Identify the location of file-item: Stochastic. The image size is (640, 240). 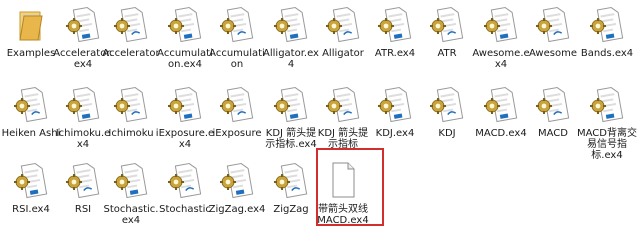
(185, 187).